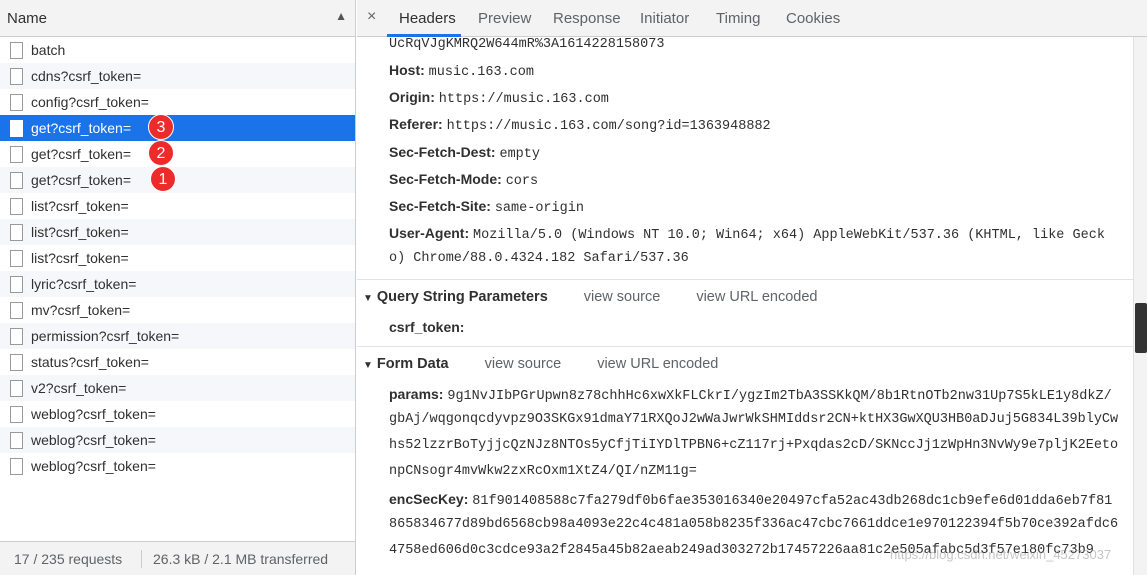  Describe the element at coordinates (80, 206) in the screenshot. I see `request-name: list?csrf_token=` at that location.